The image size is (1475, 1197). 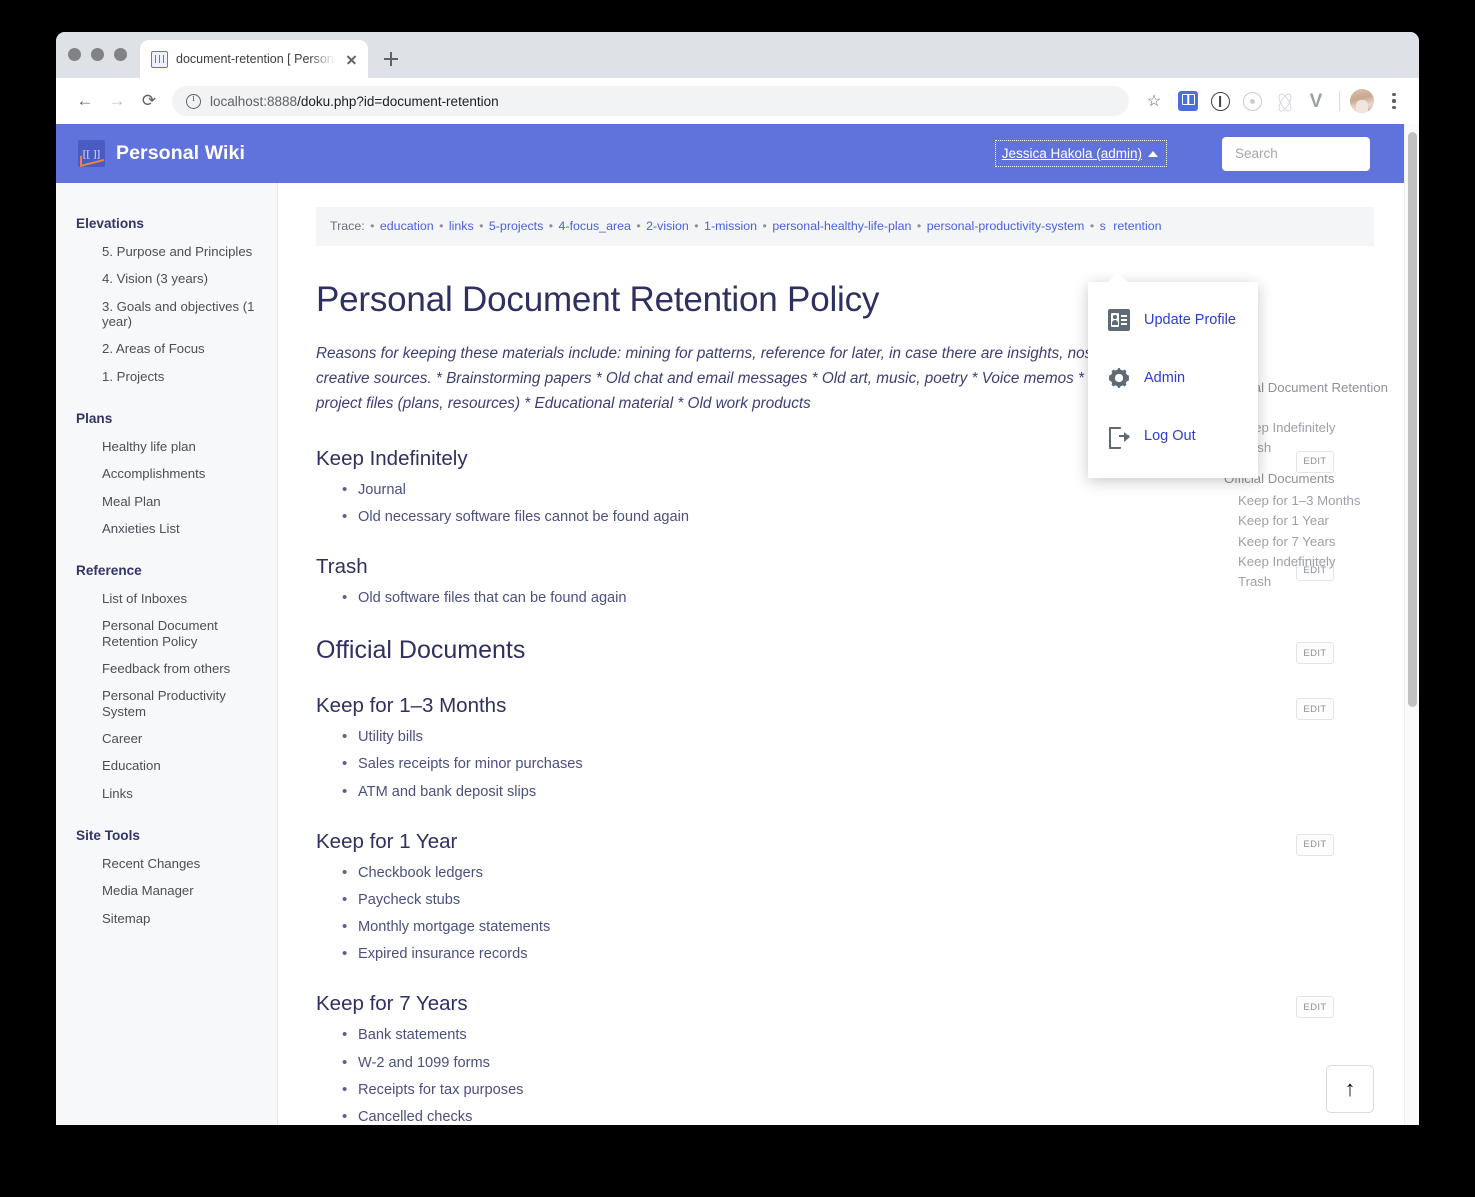 I want to click on list-item: W-2 and 1099 forms, so click(x=838, y=1063).